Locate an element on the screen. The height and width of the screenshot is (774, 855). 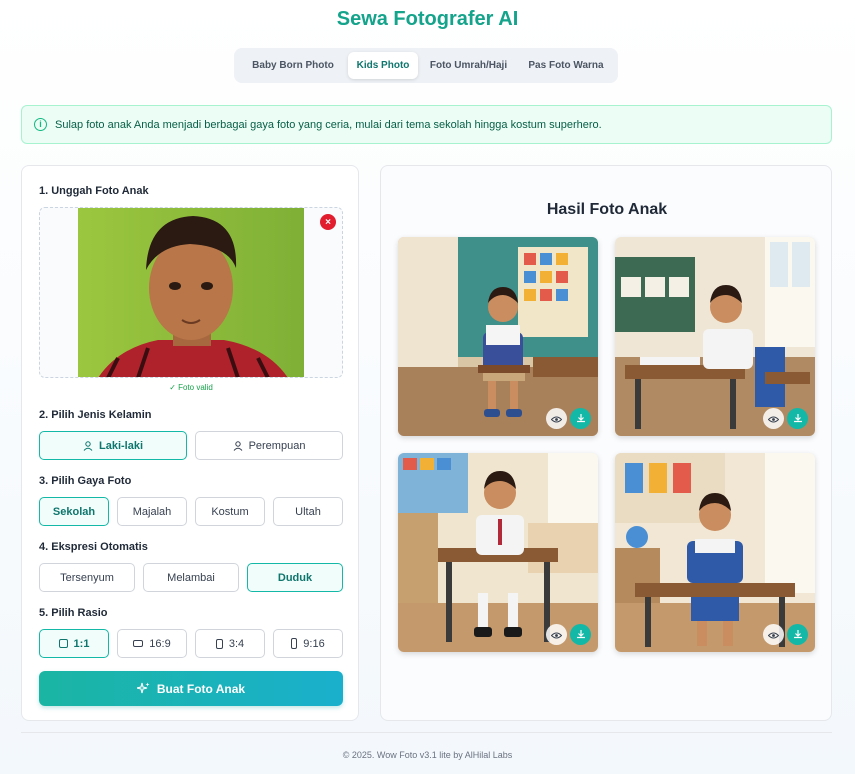
ratio-option-label: 1:1 is located at coordinates (81, 643).